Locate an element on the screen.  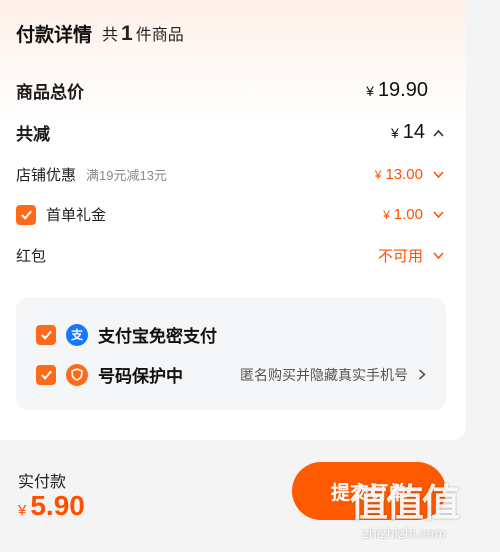
first-order-value: ¥ 1.00 is located at coordinates (413, 214).